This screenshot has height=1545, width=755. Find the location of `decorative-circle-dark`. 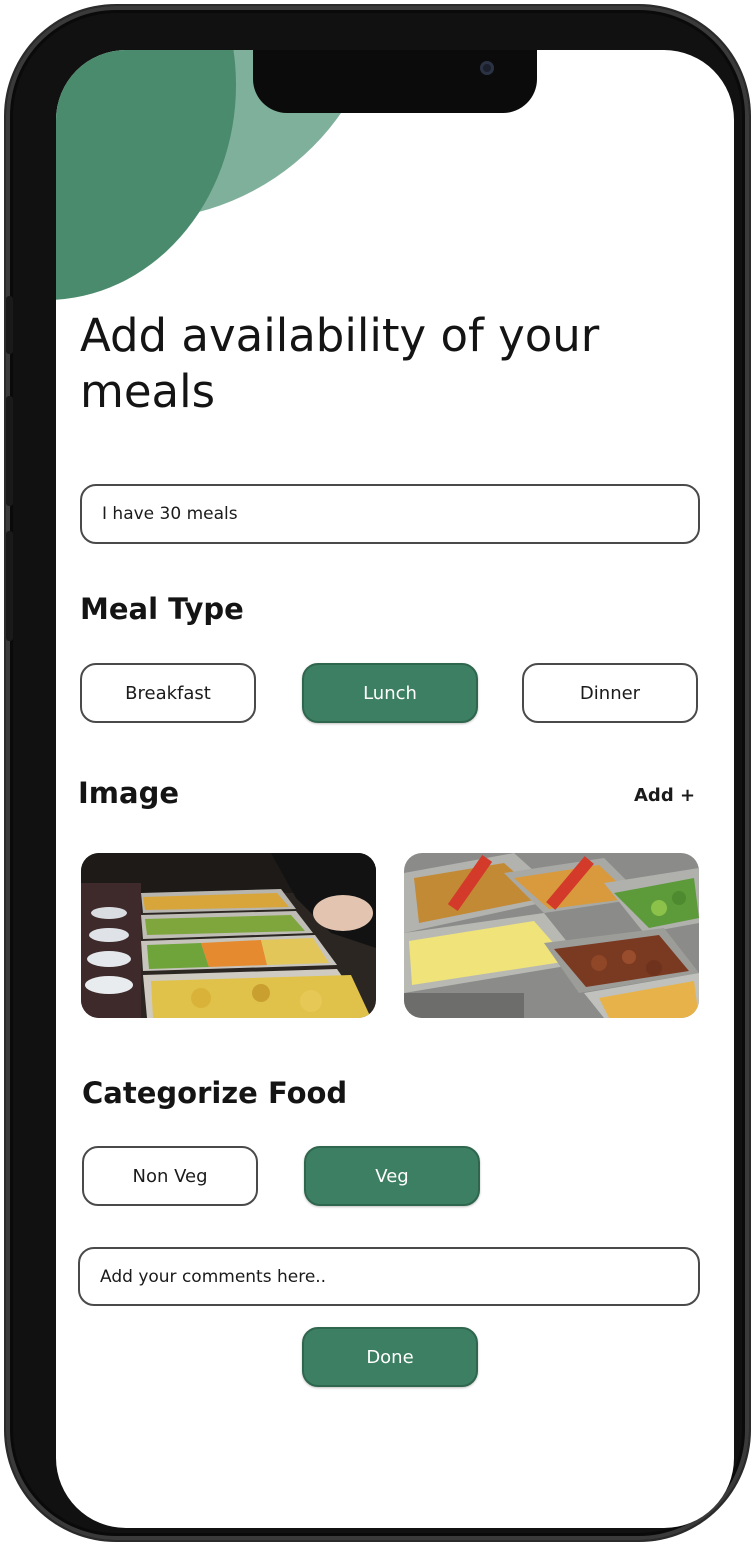

decorative-circle-dark is located at coordinates (146, 175).